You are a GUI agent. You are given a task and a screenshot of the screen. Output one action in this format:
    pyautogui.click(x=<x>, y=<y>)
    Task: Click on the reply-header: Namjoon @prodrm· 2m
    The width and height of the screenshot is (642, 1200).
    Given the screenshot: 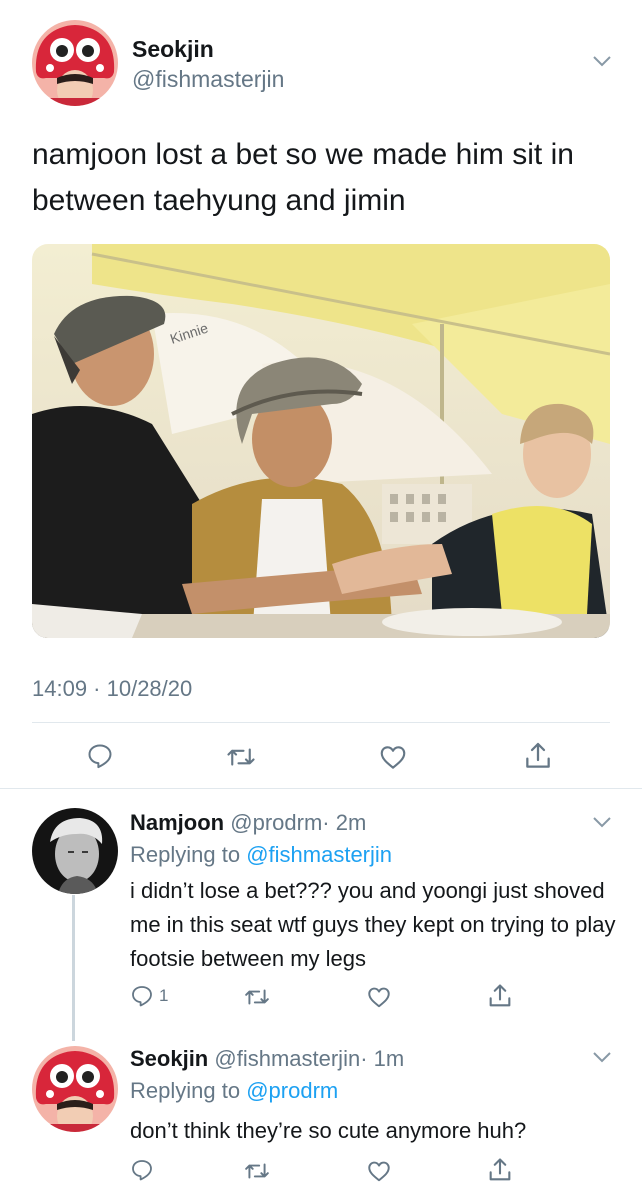 What is the action you would take?
    pyautogui.click(x=248, y=823)
    